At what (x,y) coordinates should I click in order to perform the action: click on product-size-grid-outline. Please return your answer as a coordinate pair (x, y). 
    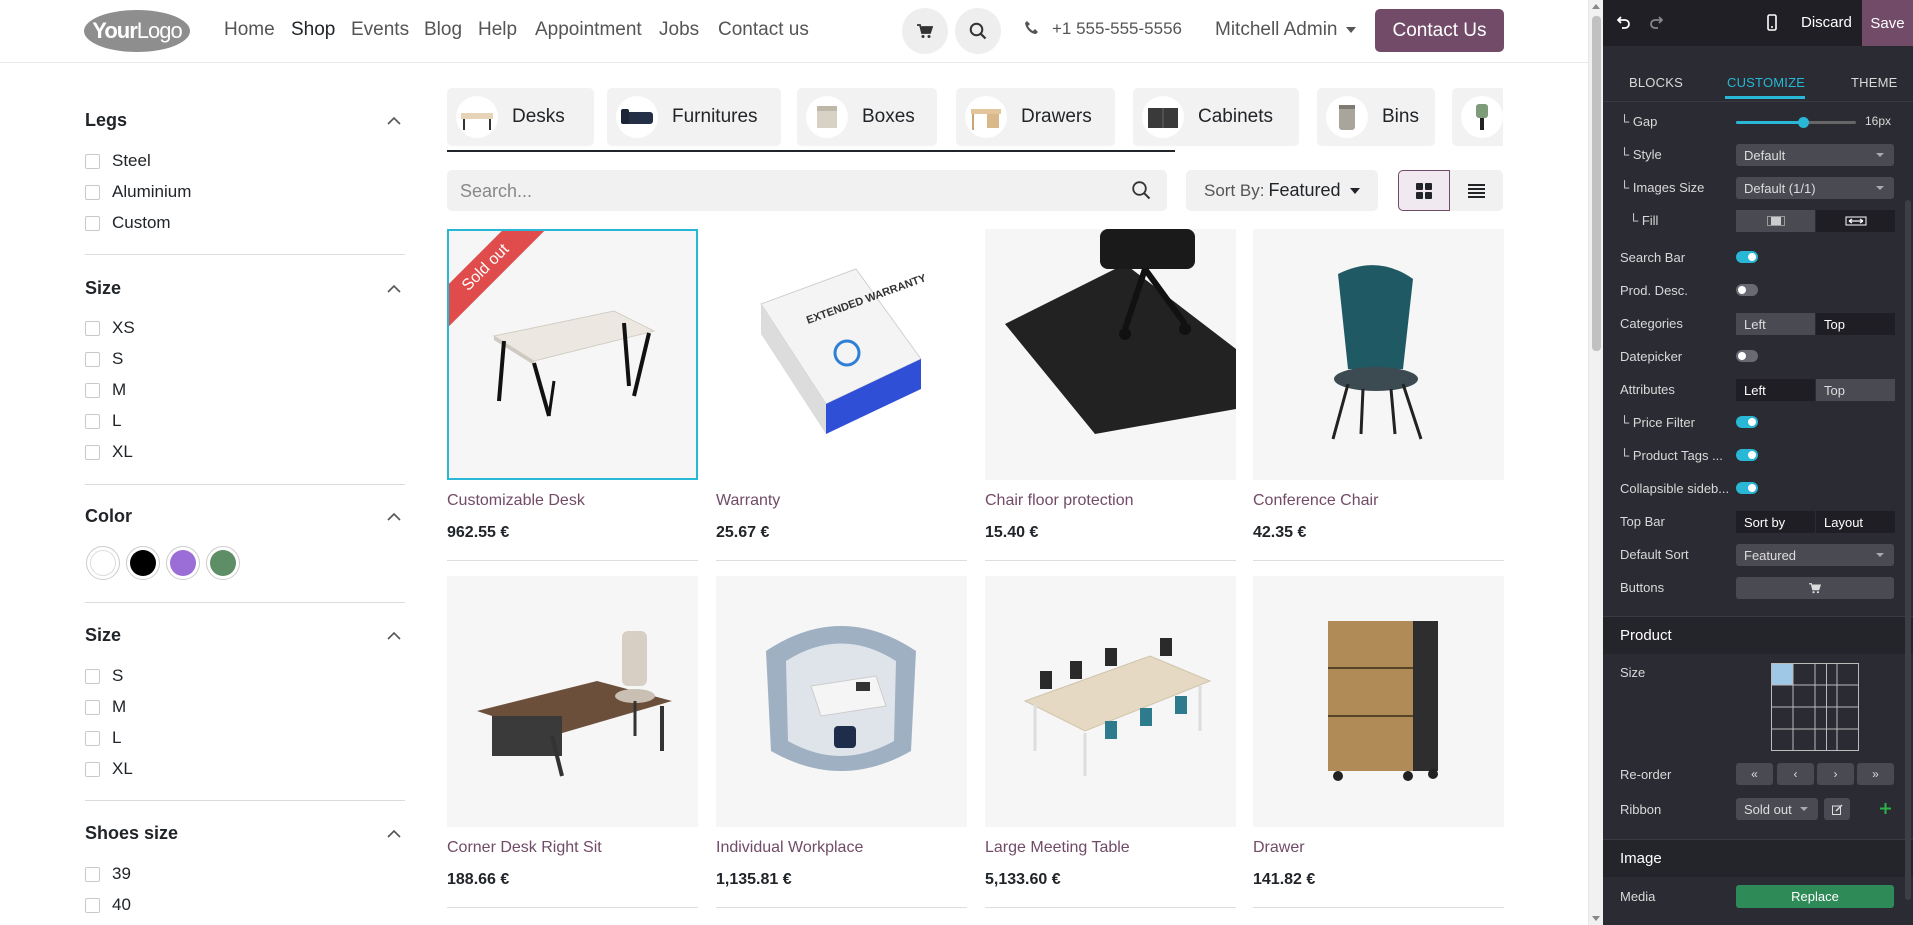
    Looking at the image, I should click on (1815, 707).